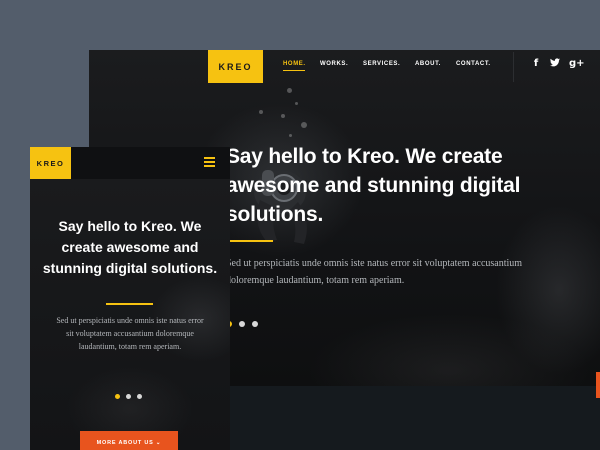  What do you see at coordinates (249, 241) in the screenshot?
I see `headline-divider` at bounding box center [249, 241].